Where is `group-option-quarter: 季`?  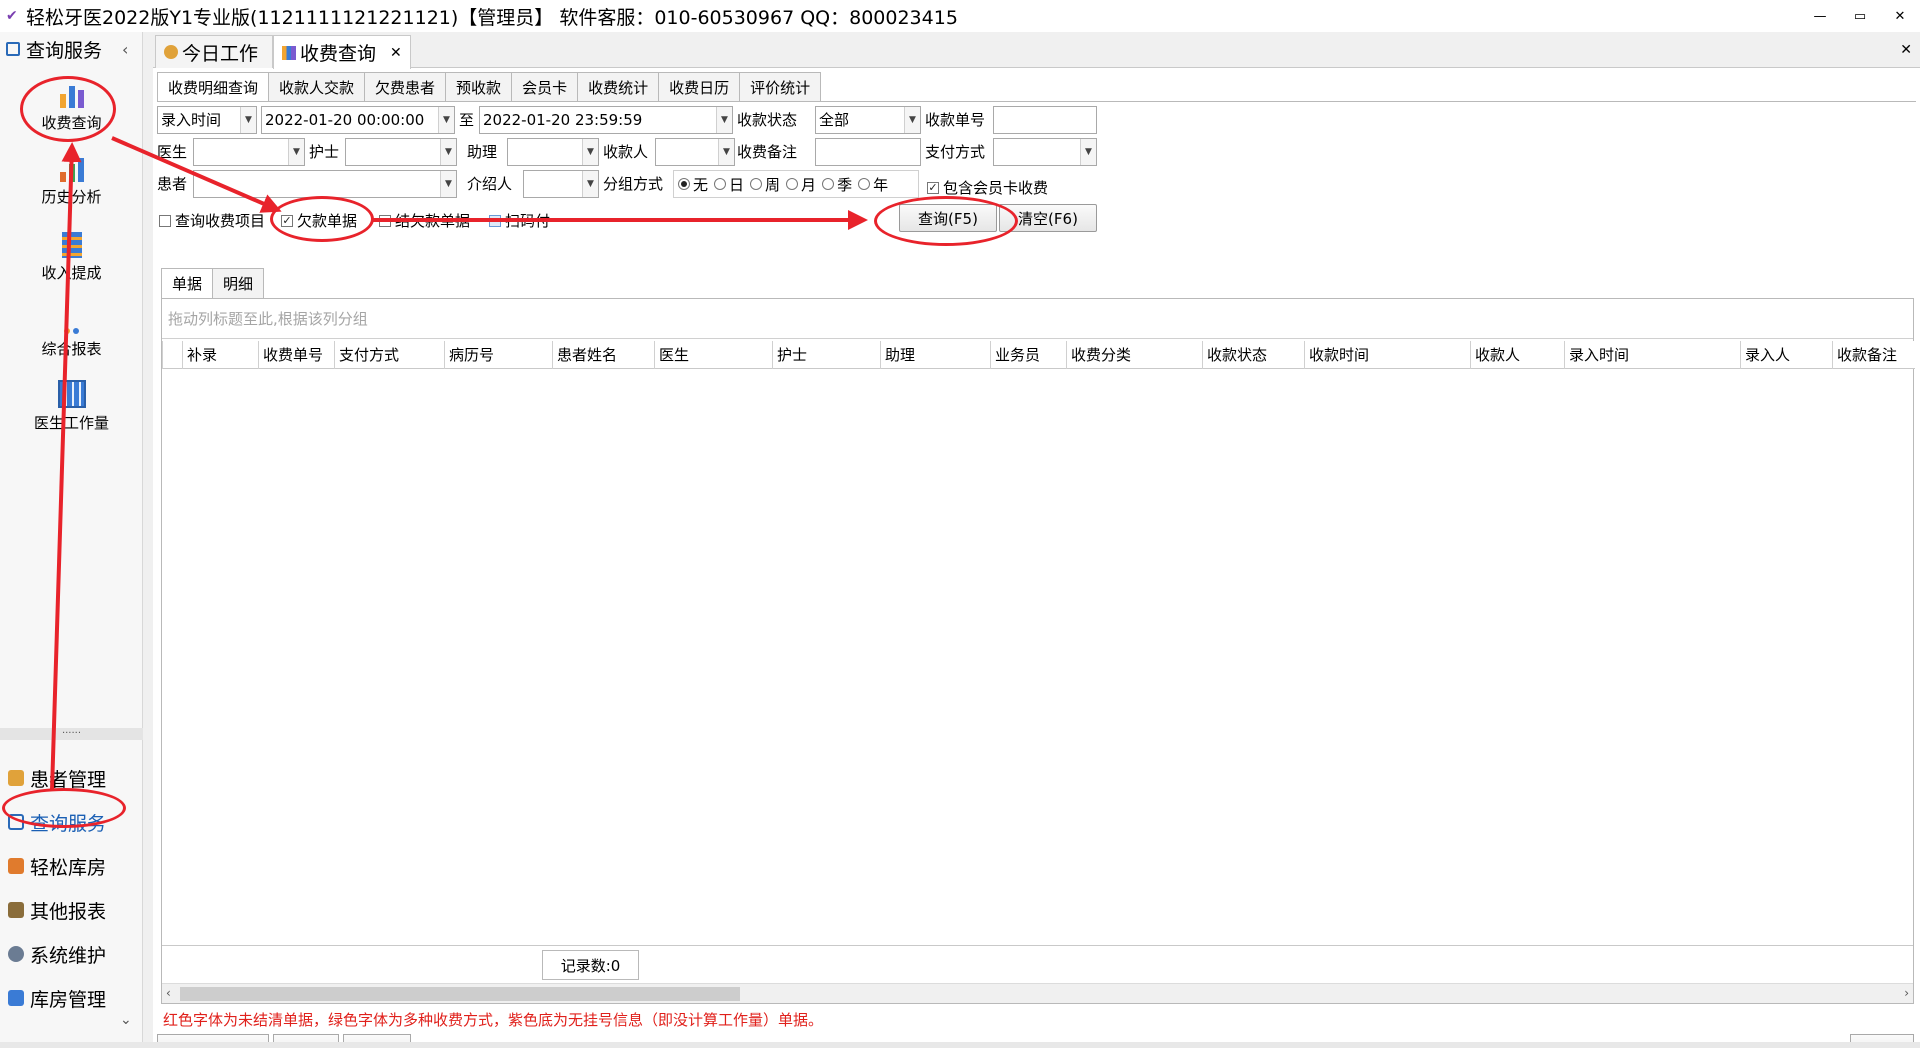 group-option-quarter: 季 is located at coordinates (837, 184).